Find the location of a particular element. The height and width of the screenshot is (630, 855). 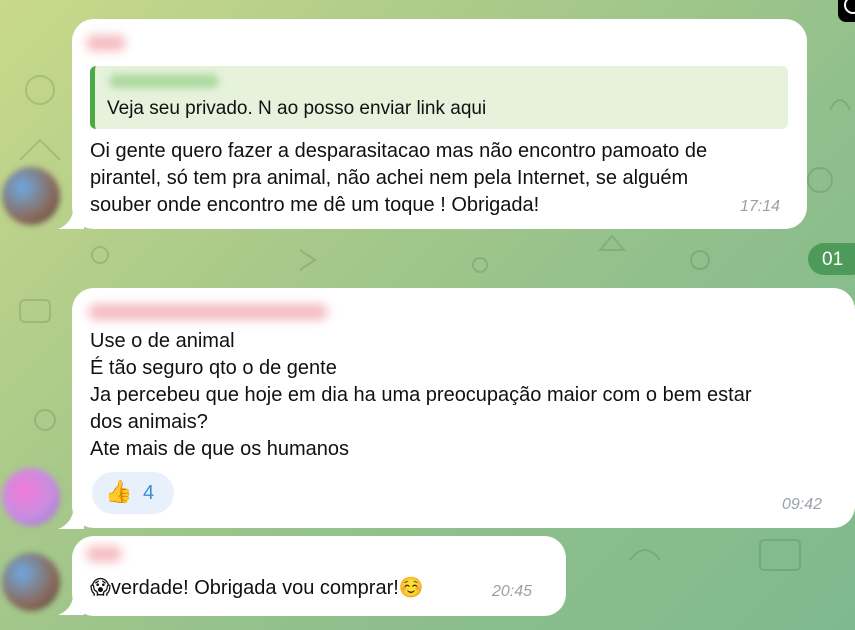

scroll-top-button is located at coordinates (846, 11).